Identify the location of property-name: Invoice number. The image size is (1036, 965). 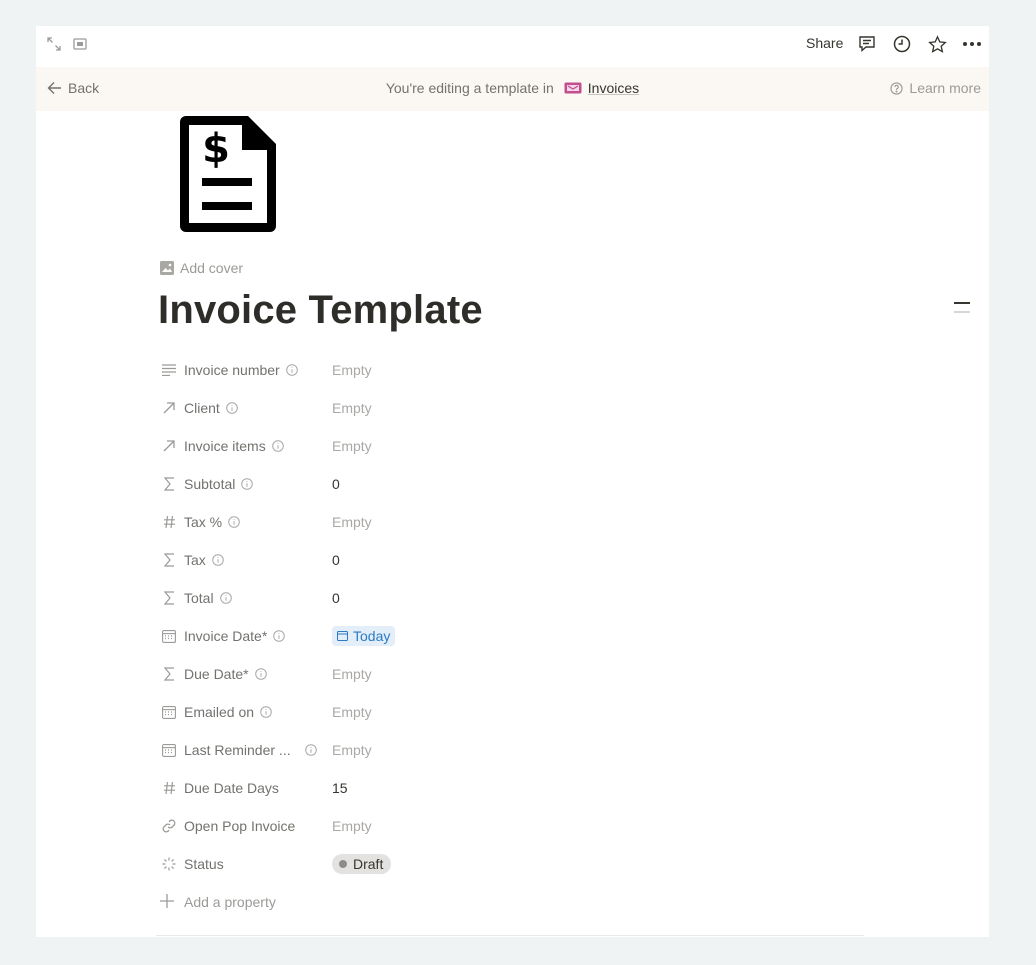
(246, 370).